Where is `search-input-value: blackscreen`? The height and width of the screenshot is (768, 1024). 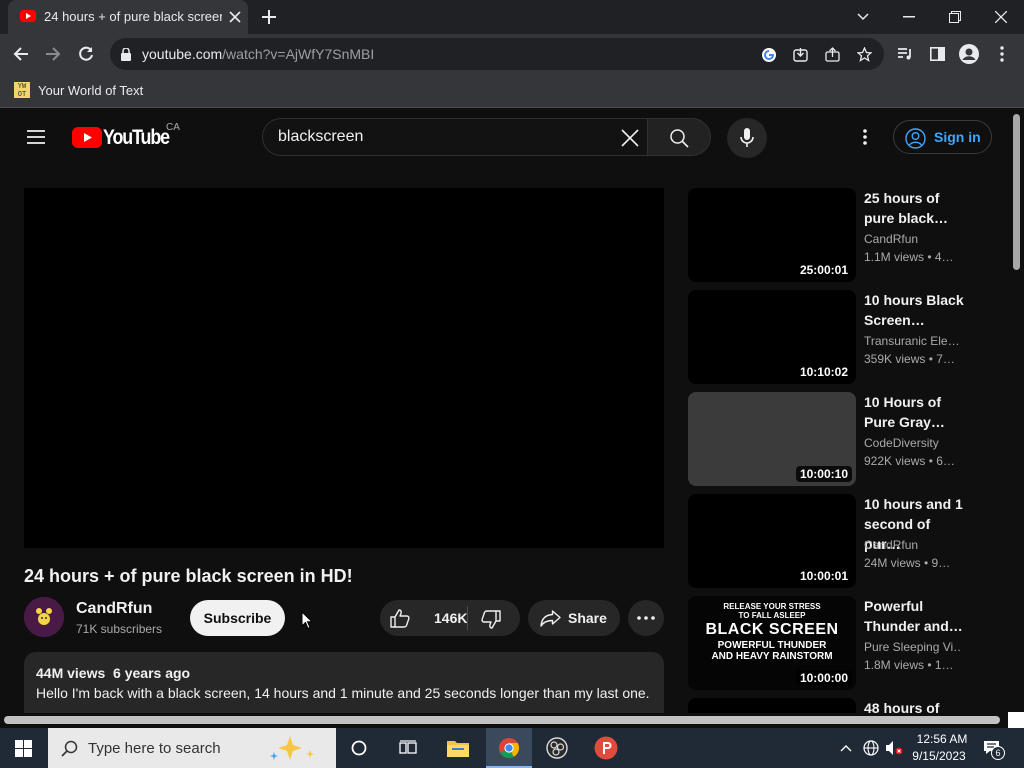 search-input-value: blackscreen is located at coordinates (321, 136).